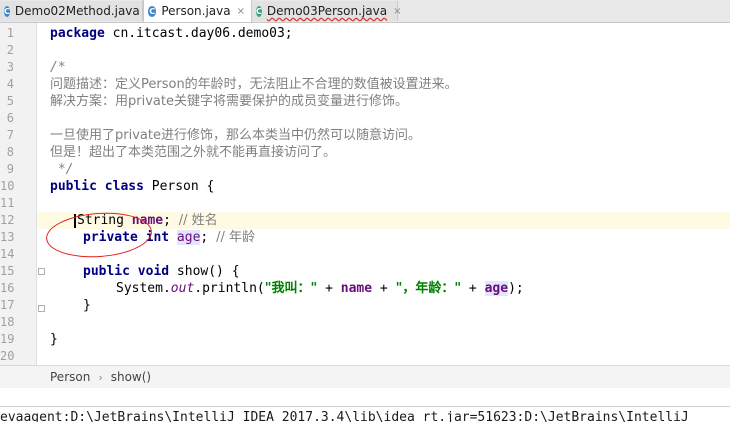  I want to click on tab-label: Person.java, so click(196, 11).